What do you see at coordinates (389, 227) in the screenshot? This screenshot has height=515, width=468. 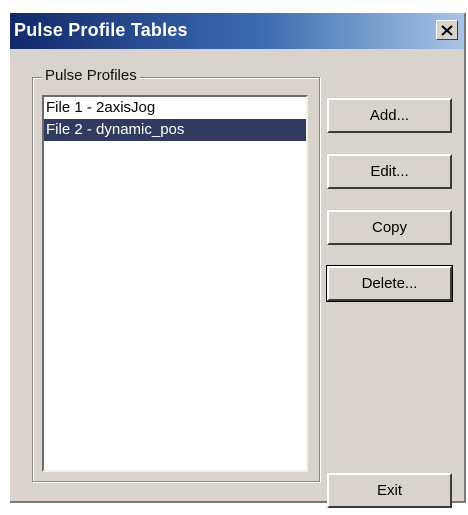 I see `copy-button: Copy` at bounding box center [389, 227].